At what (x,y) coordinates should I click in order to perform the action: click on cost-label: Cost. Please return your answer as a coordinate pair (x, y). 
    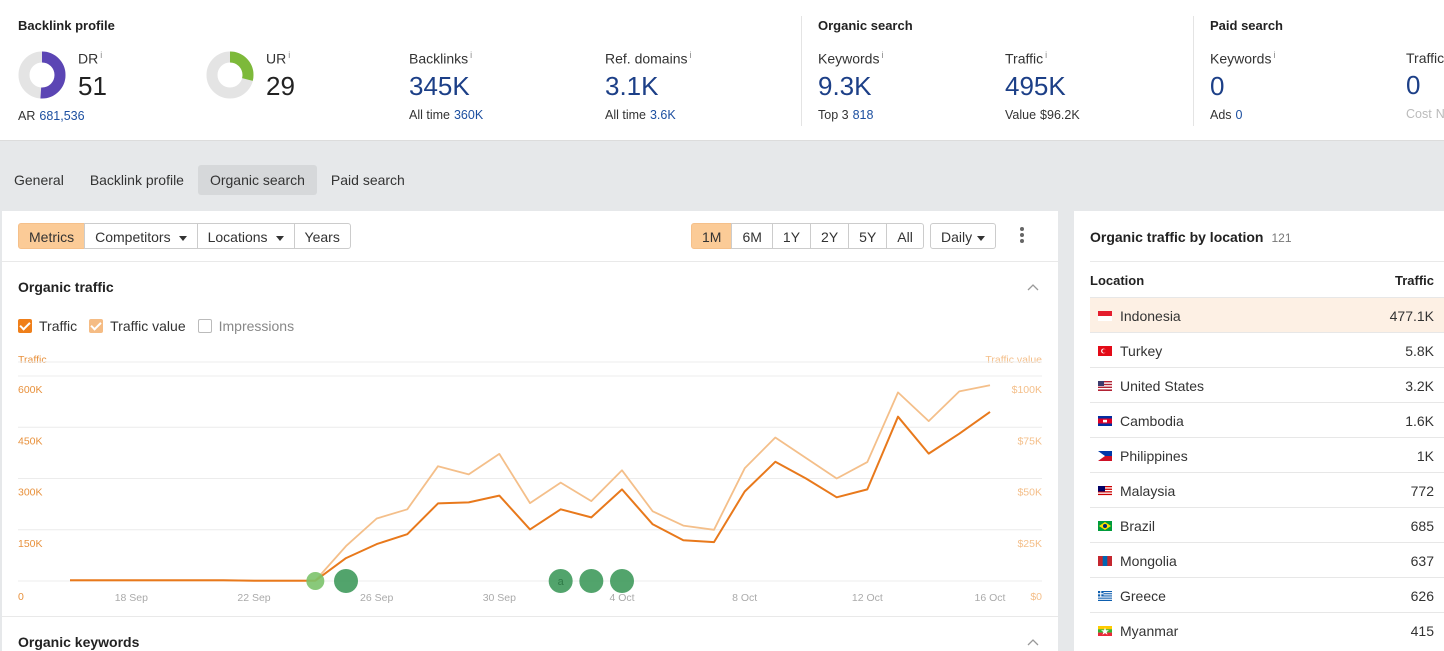
    Looking at the image, I should click on (1419, 114).